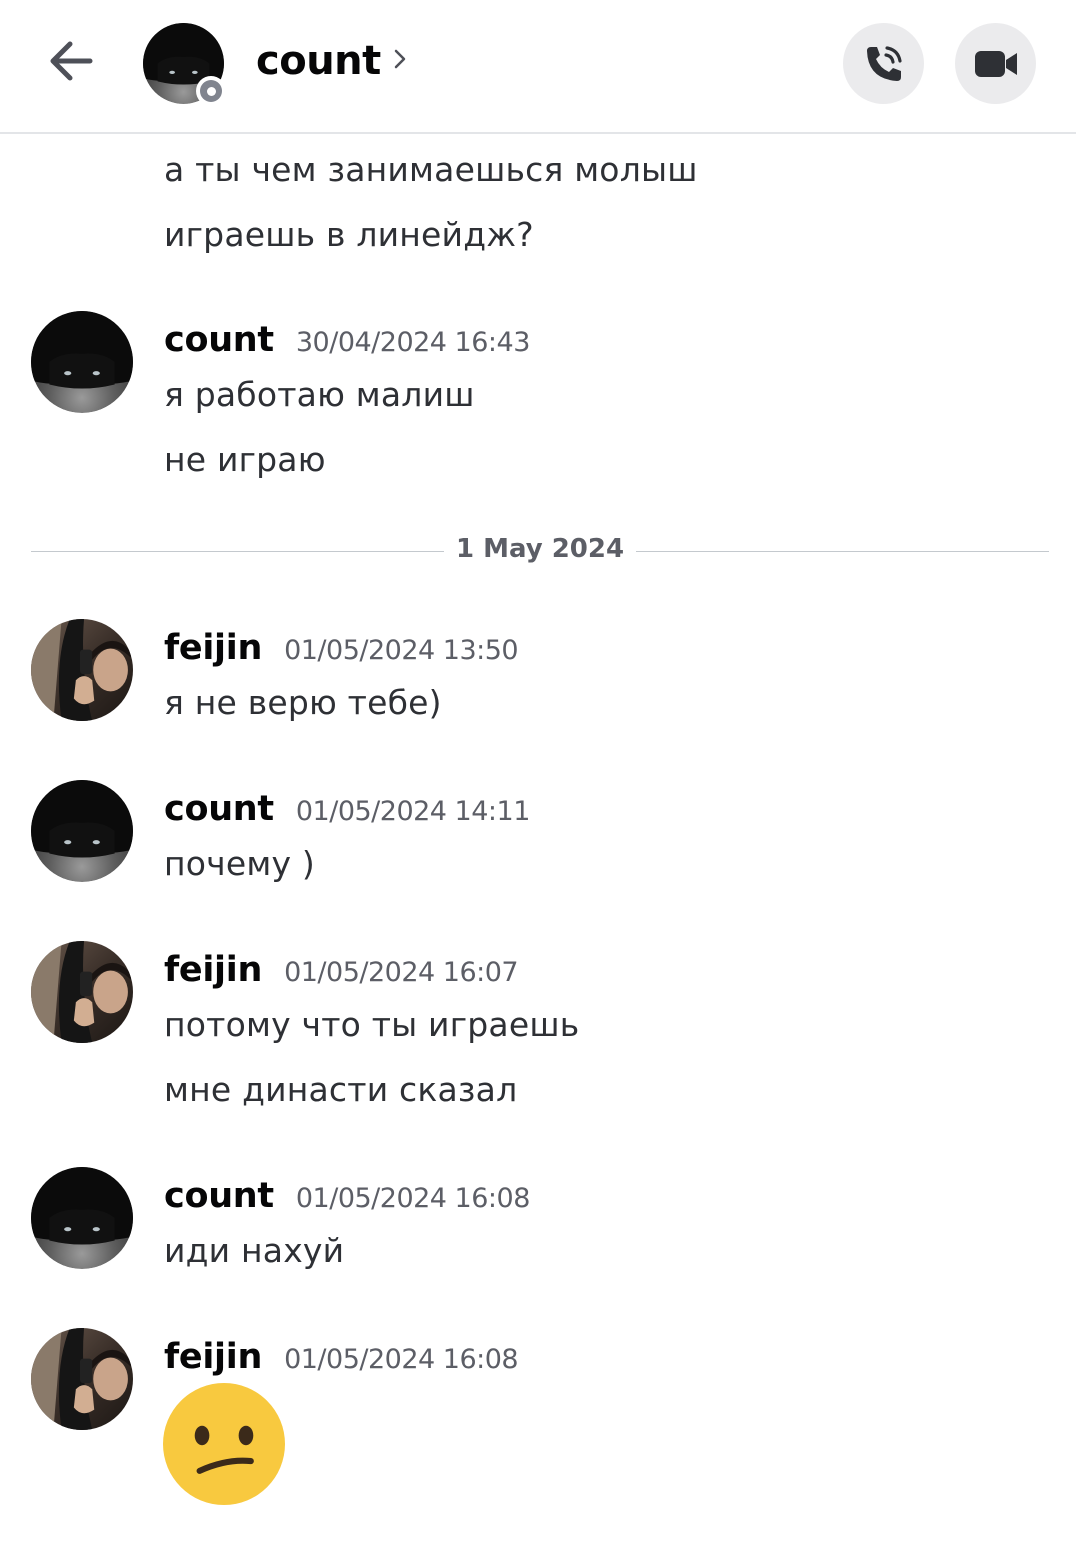  What do you see at coordinates (239, 863) in the screenshot?
I see `message-line: почему )` at bounding box center [239, 863].